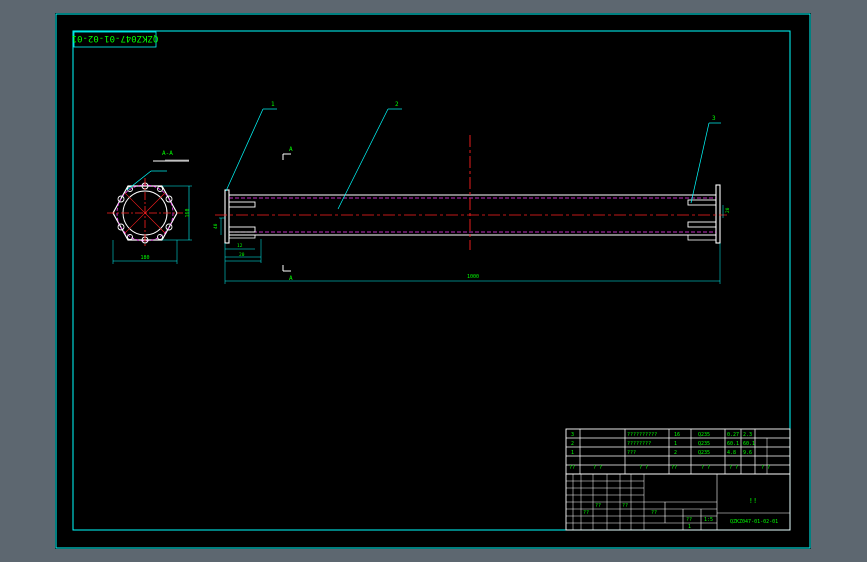  I want to click on bom-header-total: ? ?, so click(765, 468).